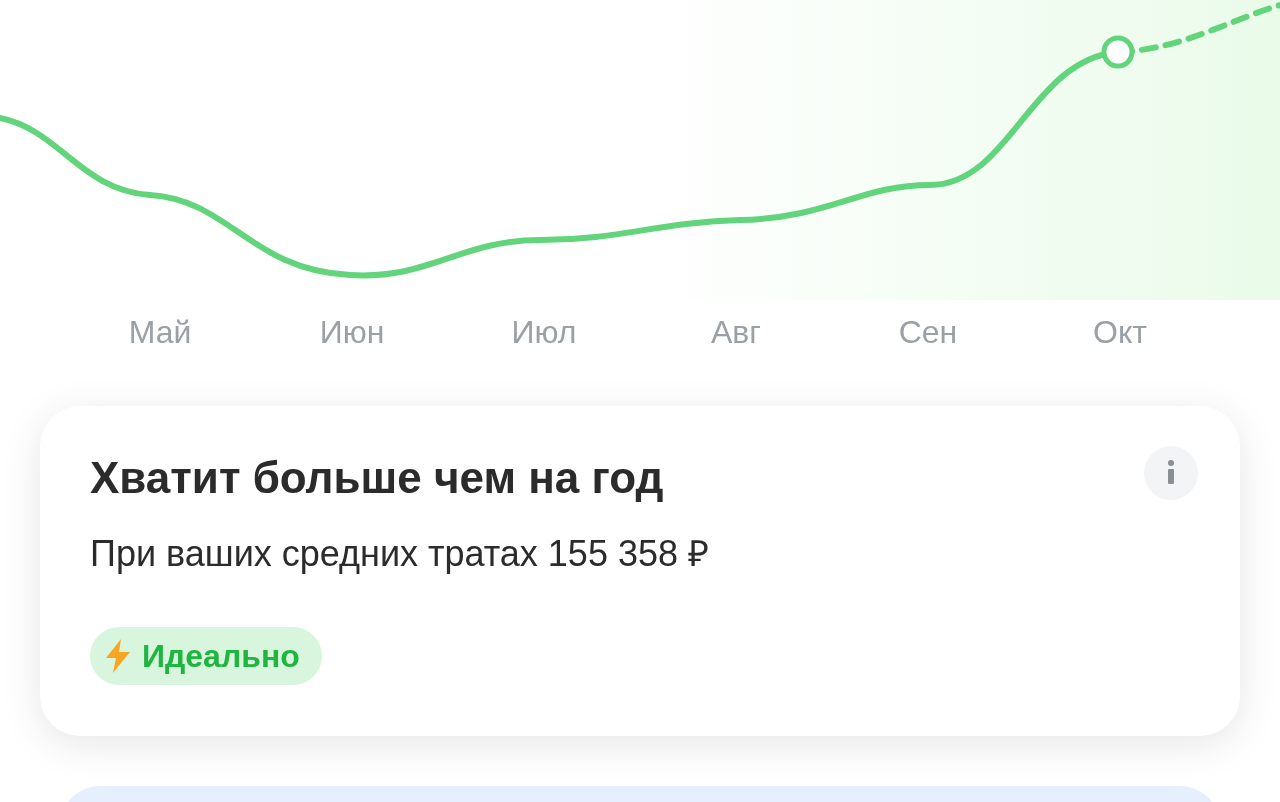 This screenshot has height=802, width=1280. Describe the element at coordinates (377, 478) in the screenshot. I see `card-title: Хватит больше чем на год` at that location.